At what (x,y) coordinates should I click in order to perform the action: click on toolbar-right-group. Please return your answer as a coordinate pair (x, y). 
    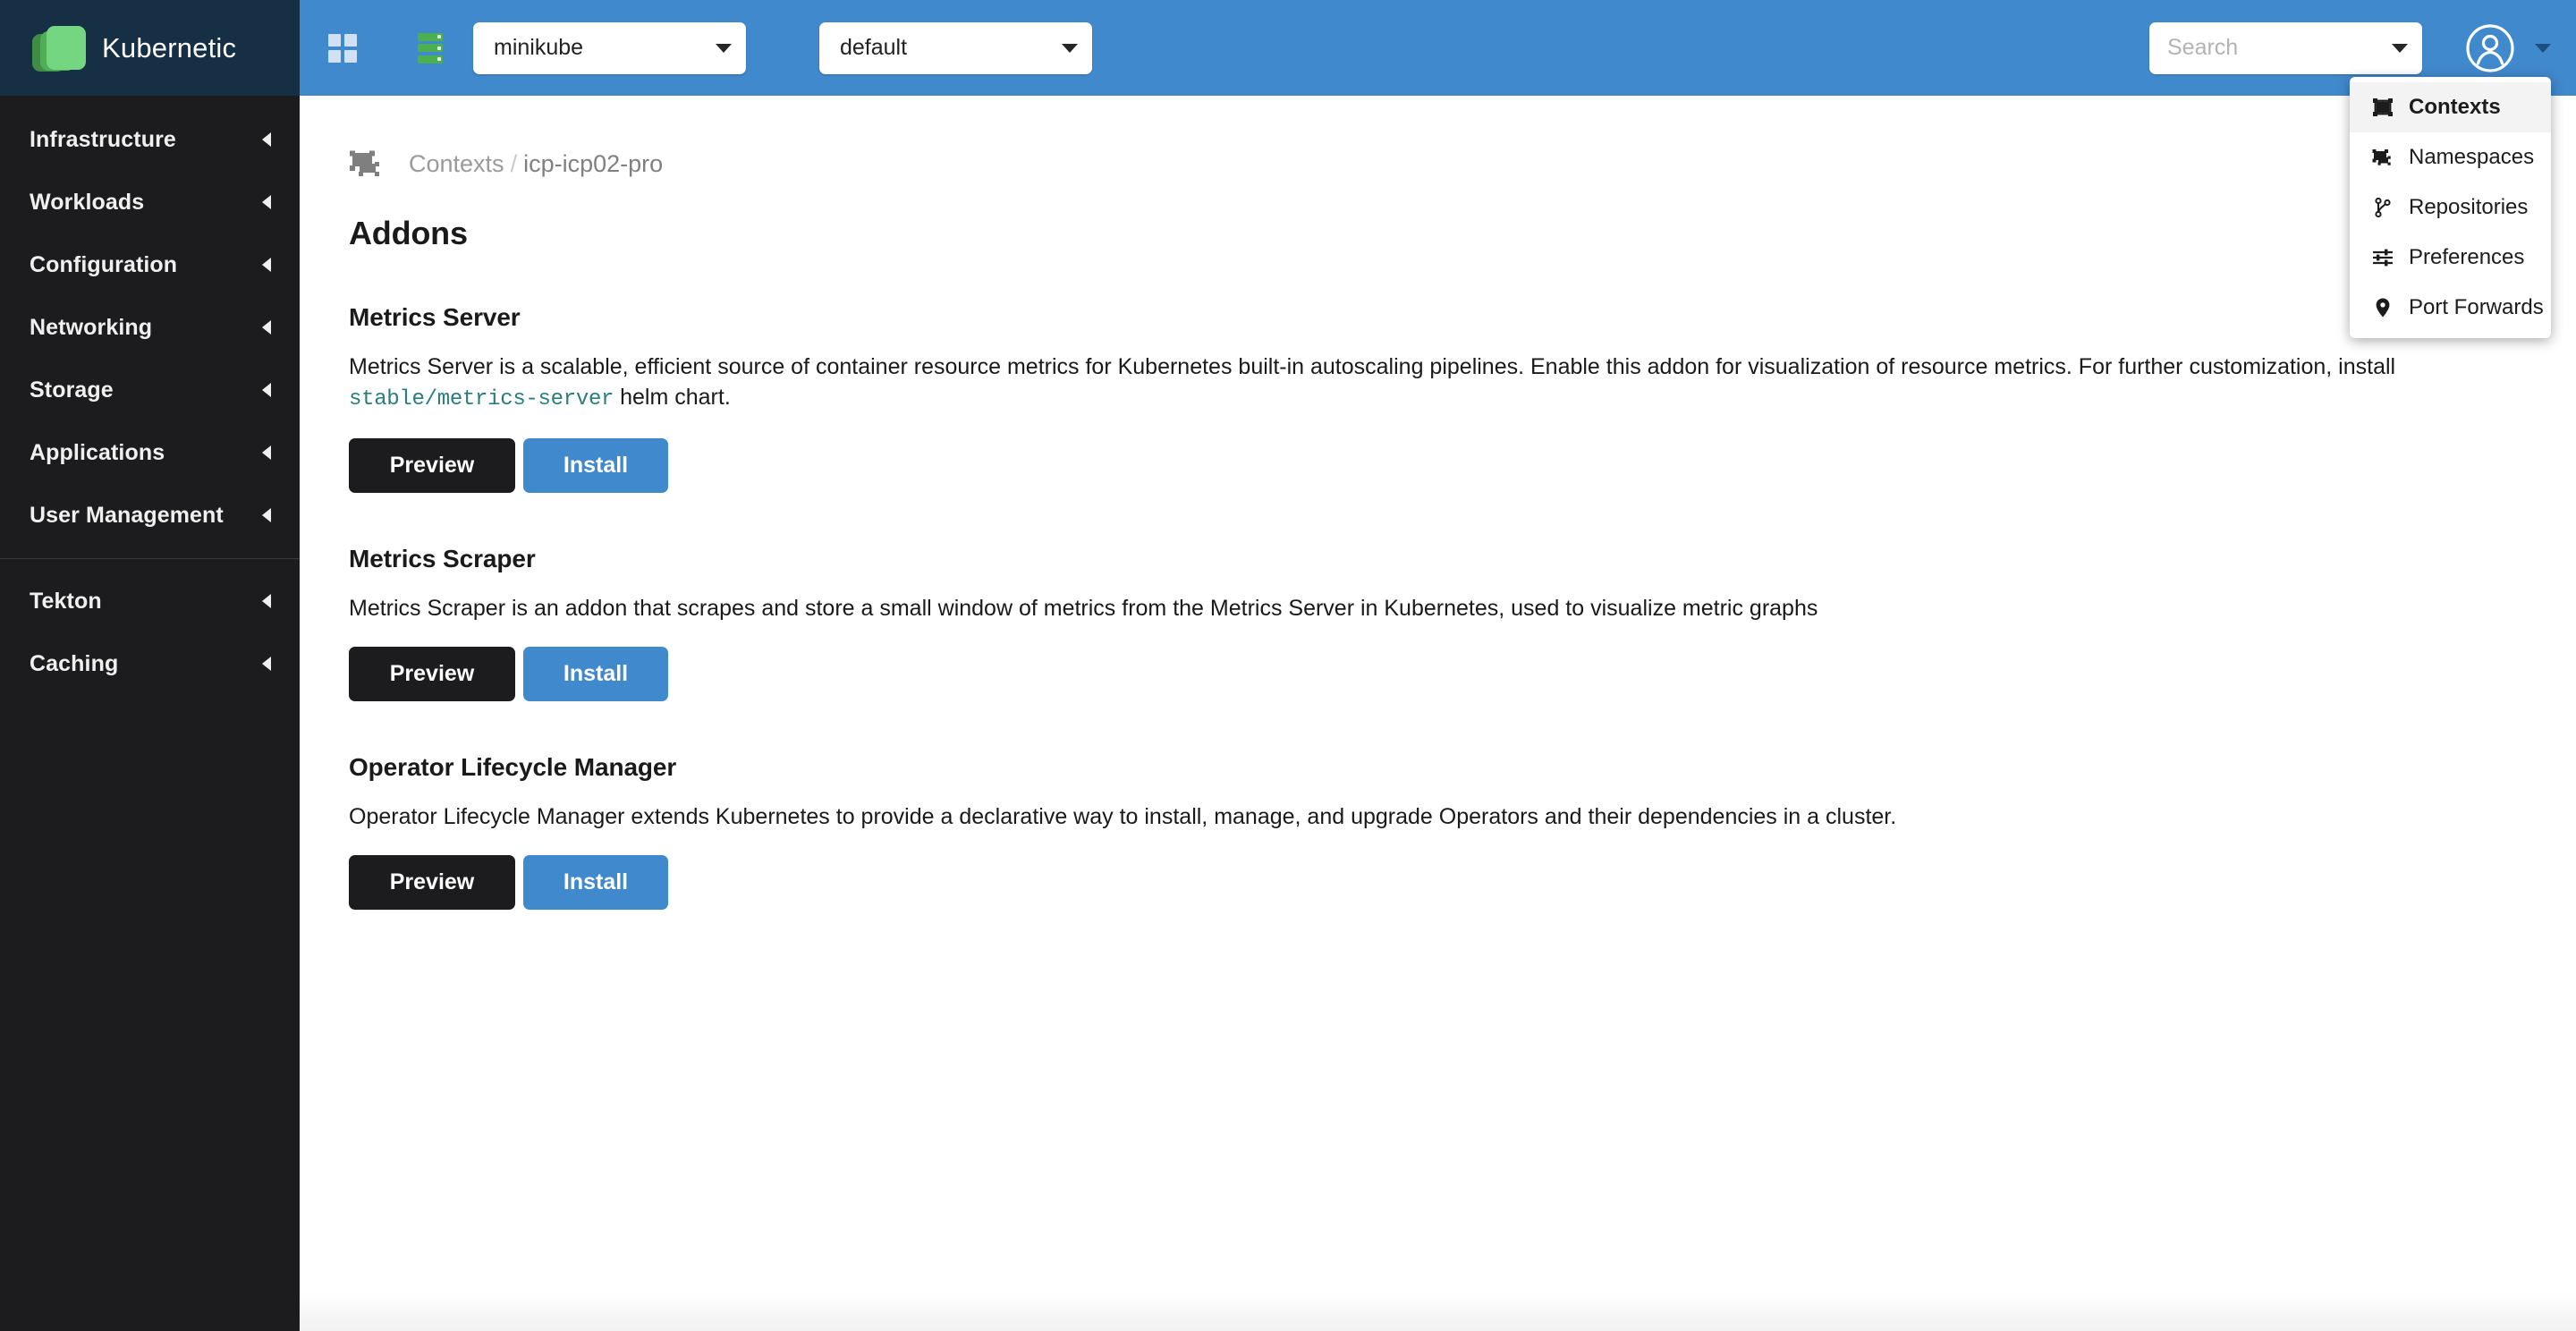
    Looking at the image, I should click on (2350, 47).